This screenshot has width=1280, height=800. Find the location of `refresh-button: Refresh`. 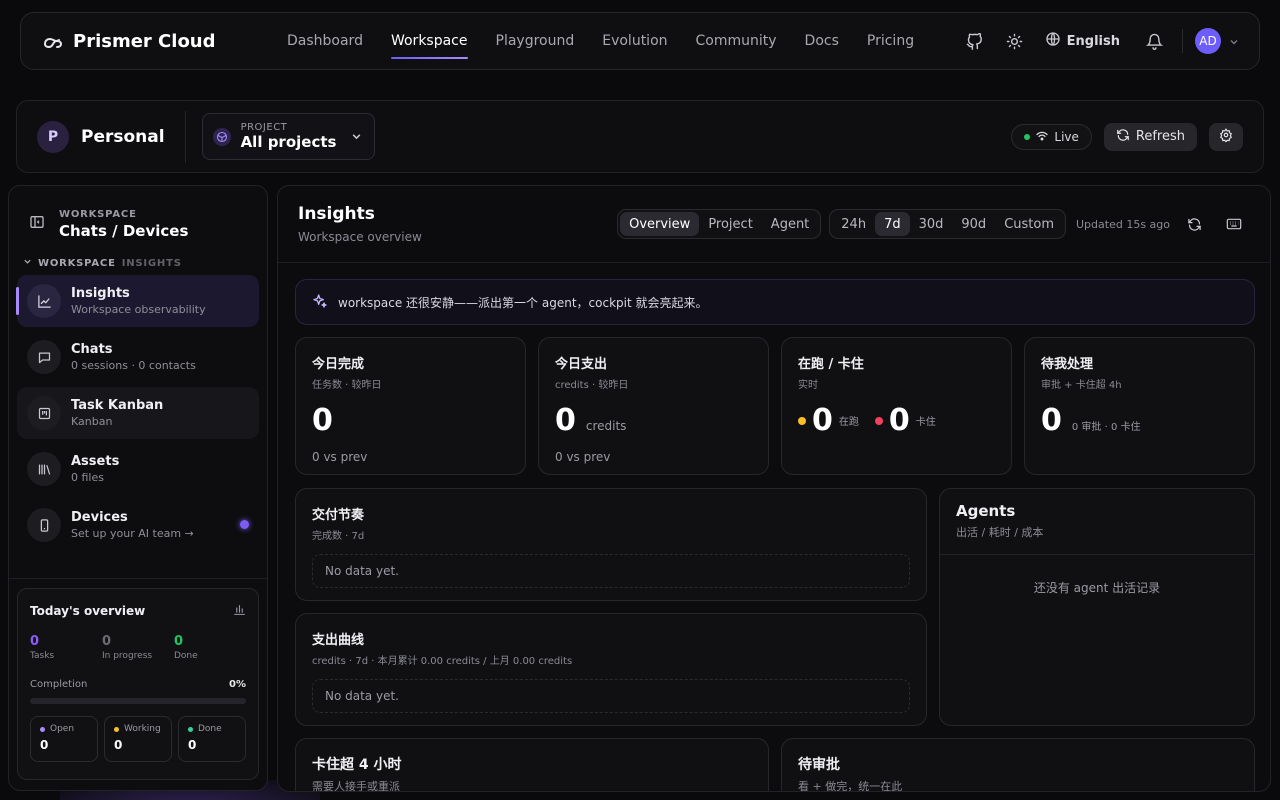

refresh-button: Refresh is located at coordinates (1150, 136).